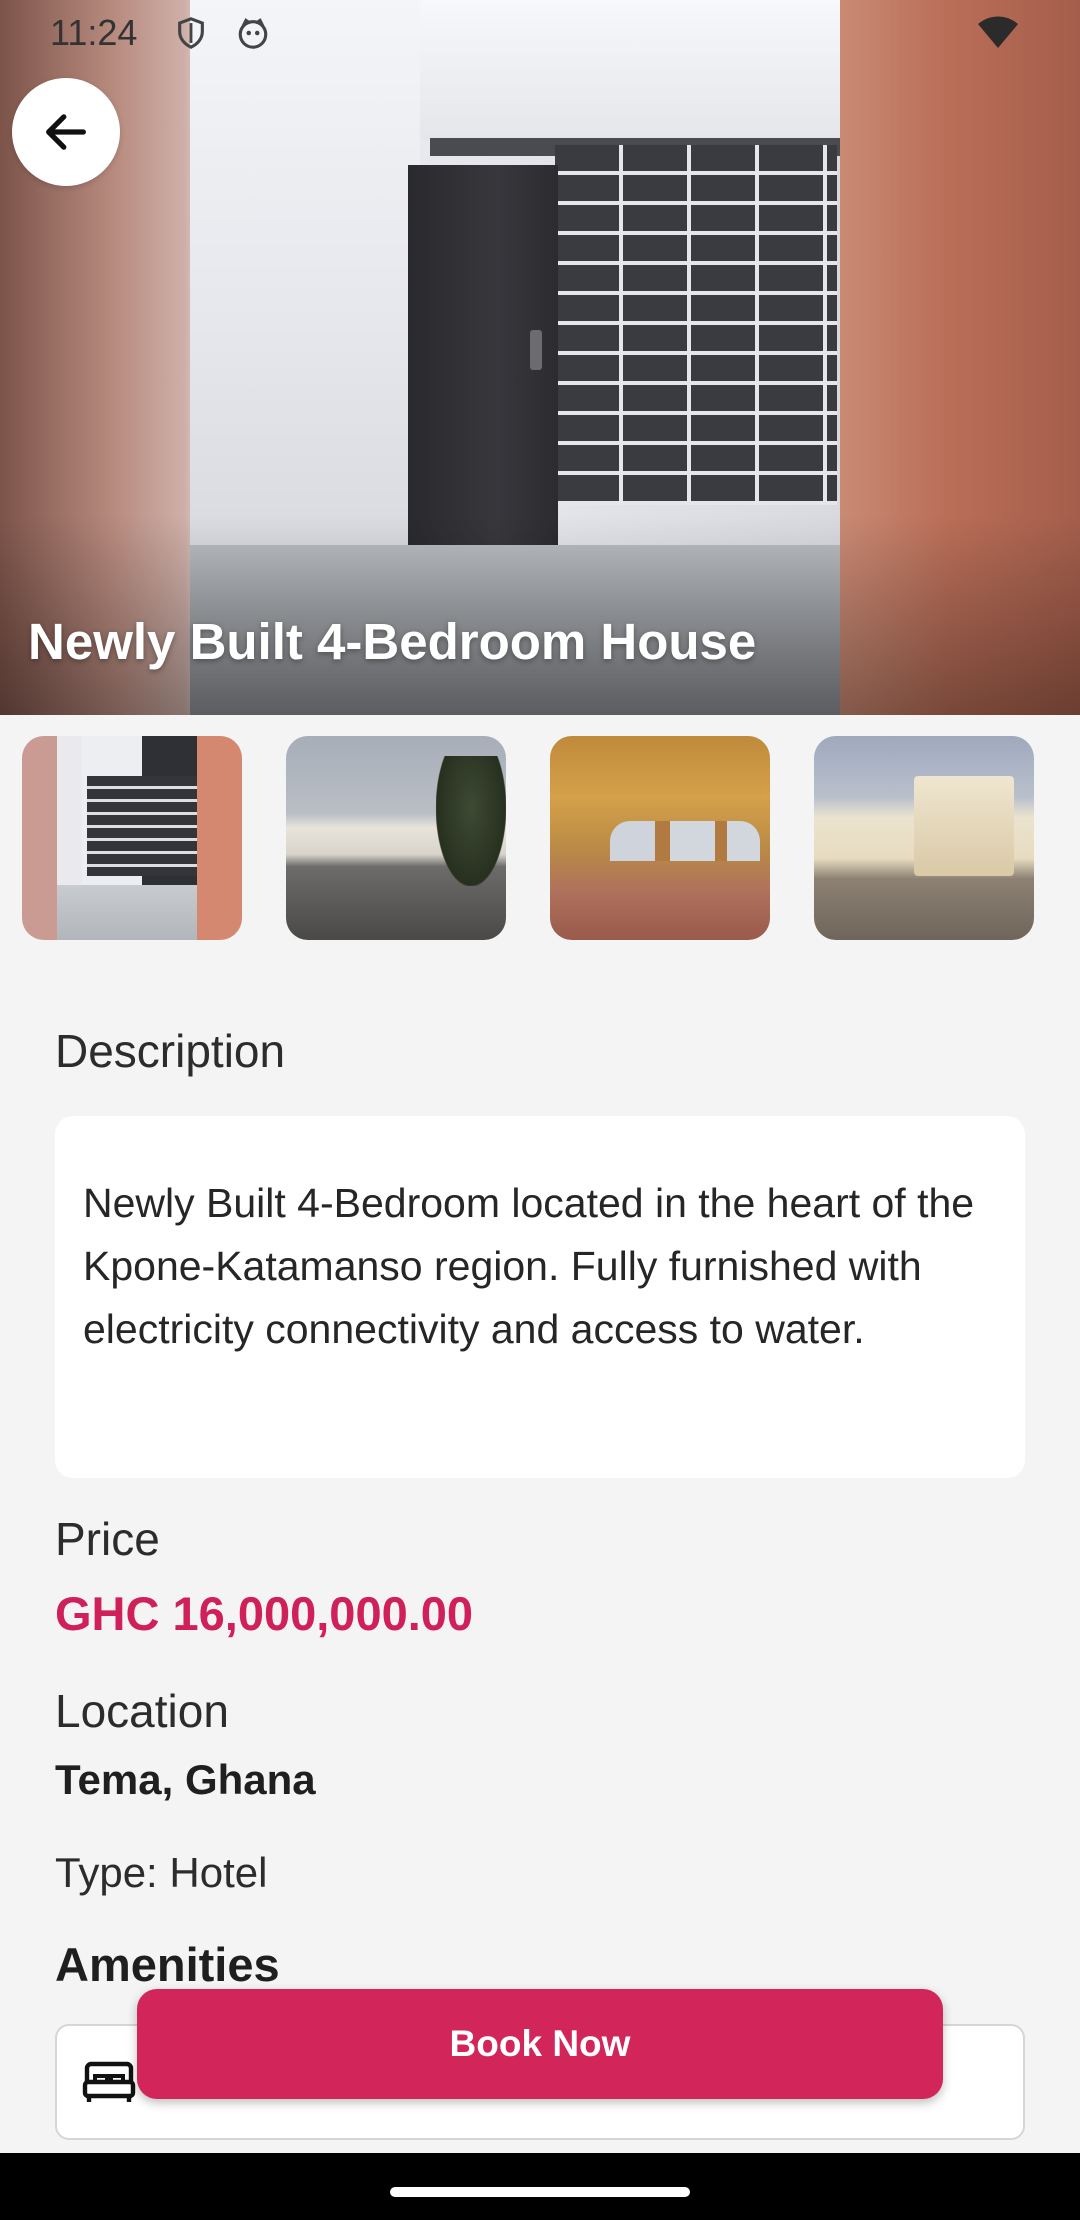  What do you see at coordinates (540, 2192) in the screenshot?
I see `home-indicator` at bounding box center [540, 2192].